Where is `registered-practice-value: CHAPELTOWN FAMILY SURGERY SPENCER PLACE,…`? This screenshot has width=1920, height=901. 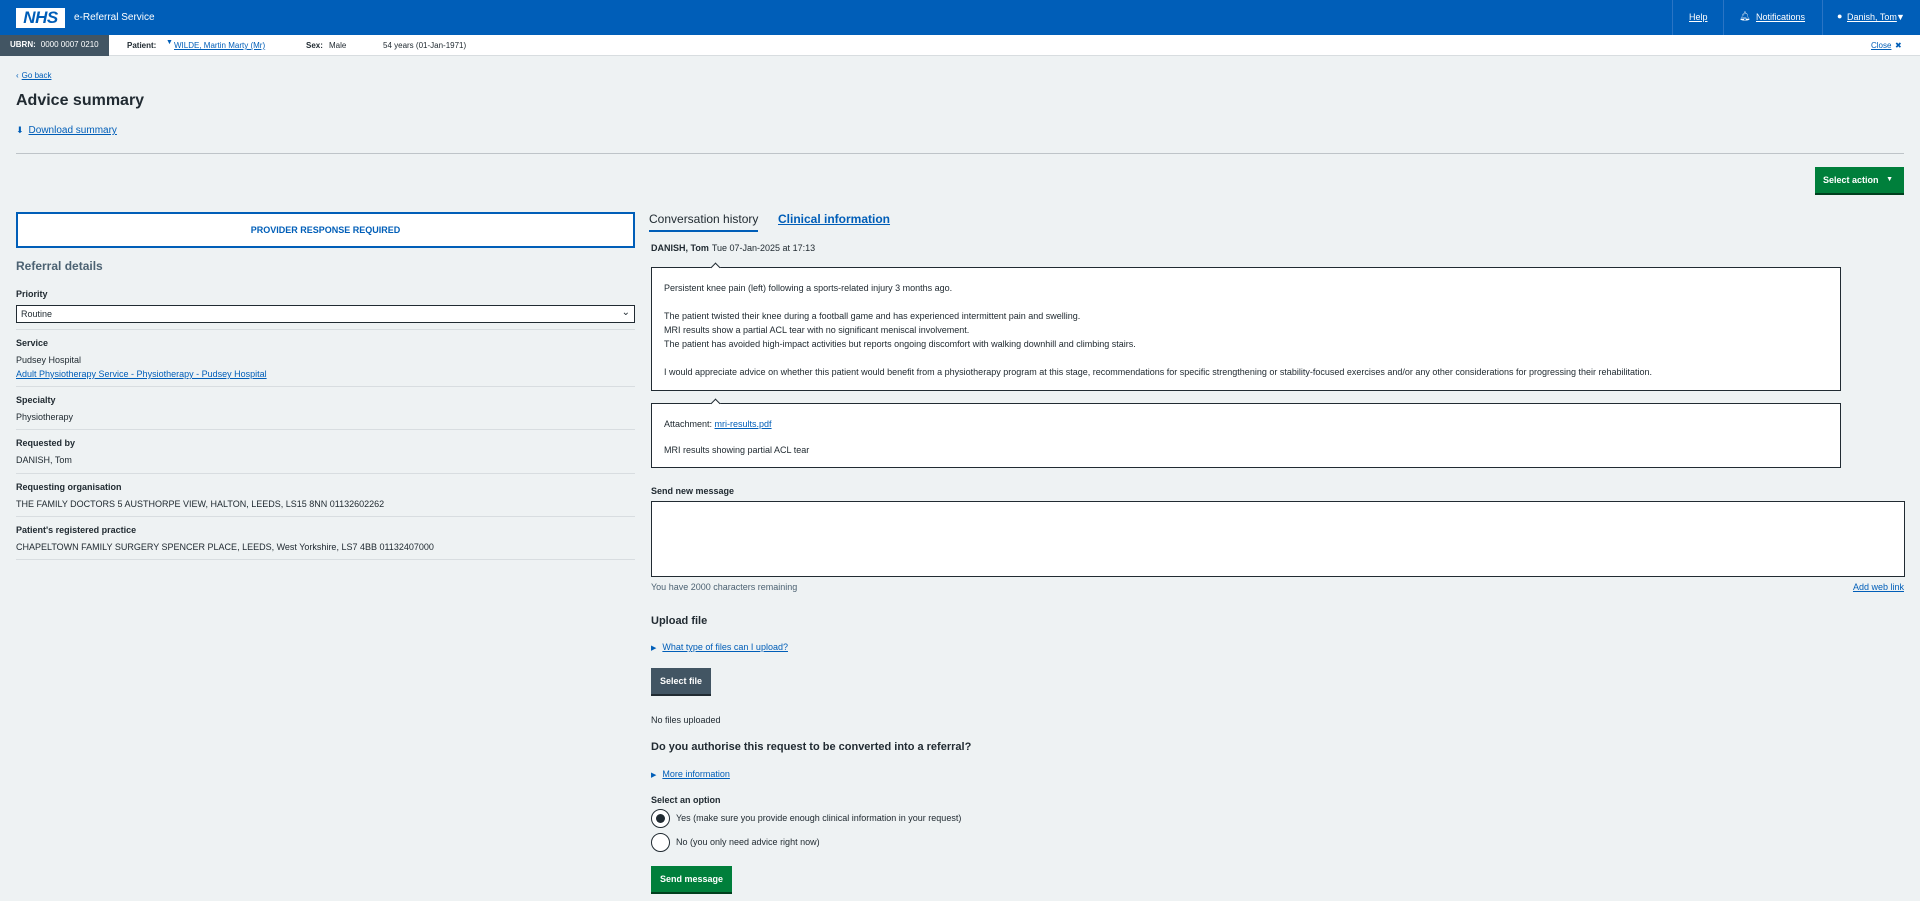
registered-practice-value: CHAPELTOWN FAMILY SURGERY SPENCER PLACE,… is located at coordinates (225, 547).